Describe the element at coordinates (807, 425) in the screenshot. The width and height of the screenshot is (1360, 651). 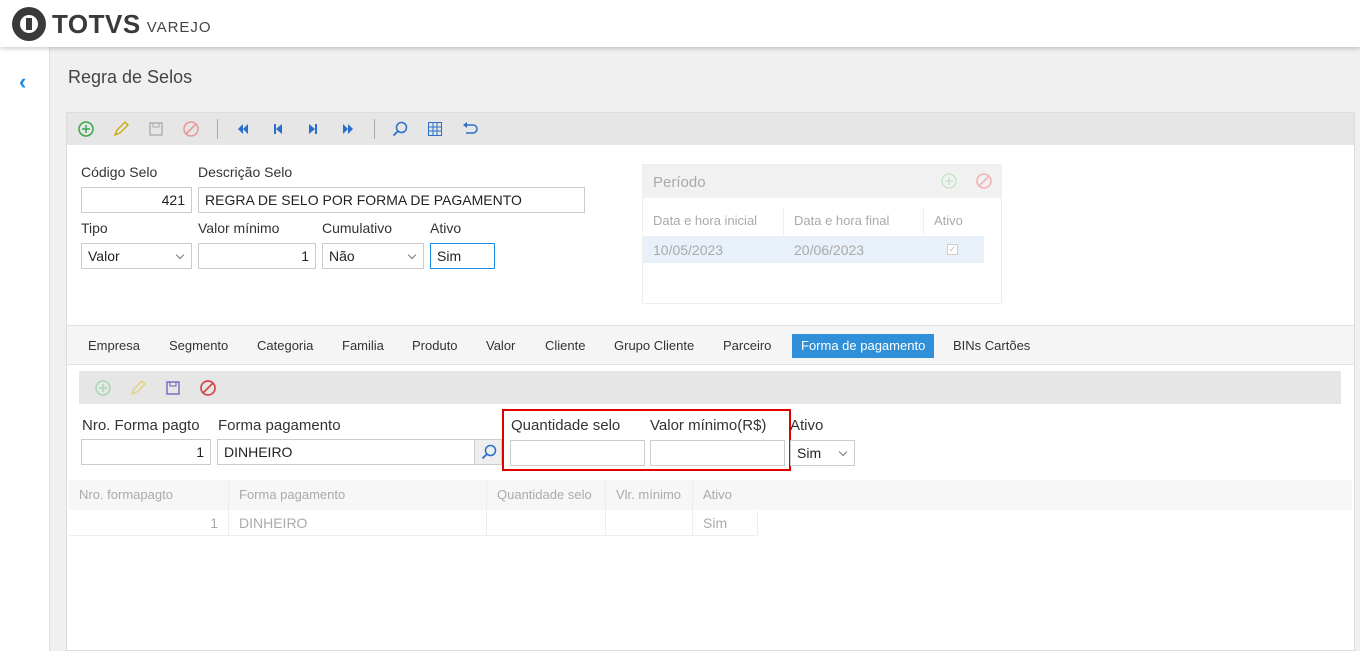
I see `pagamento-ativo-label: Ativo` at that location.